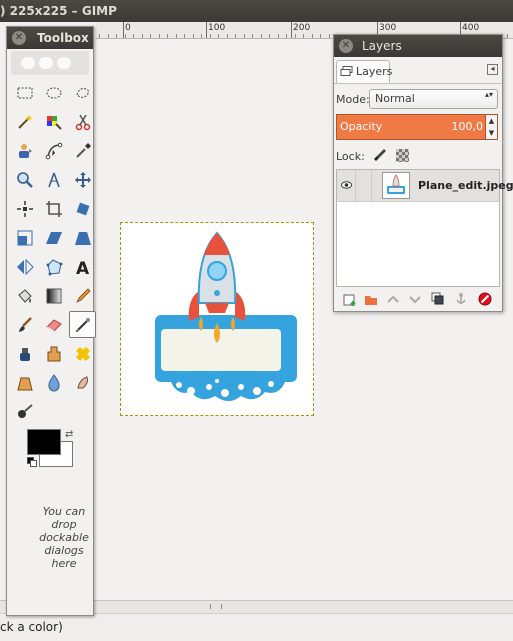 The width and height of the screenshot is (513, 641). I want to click on new-layer-icon, so click(349, 299).